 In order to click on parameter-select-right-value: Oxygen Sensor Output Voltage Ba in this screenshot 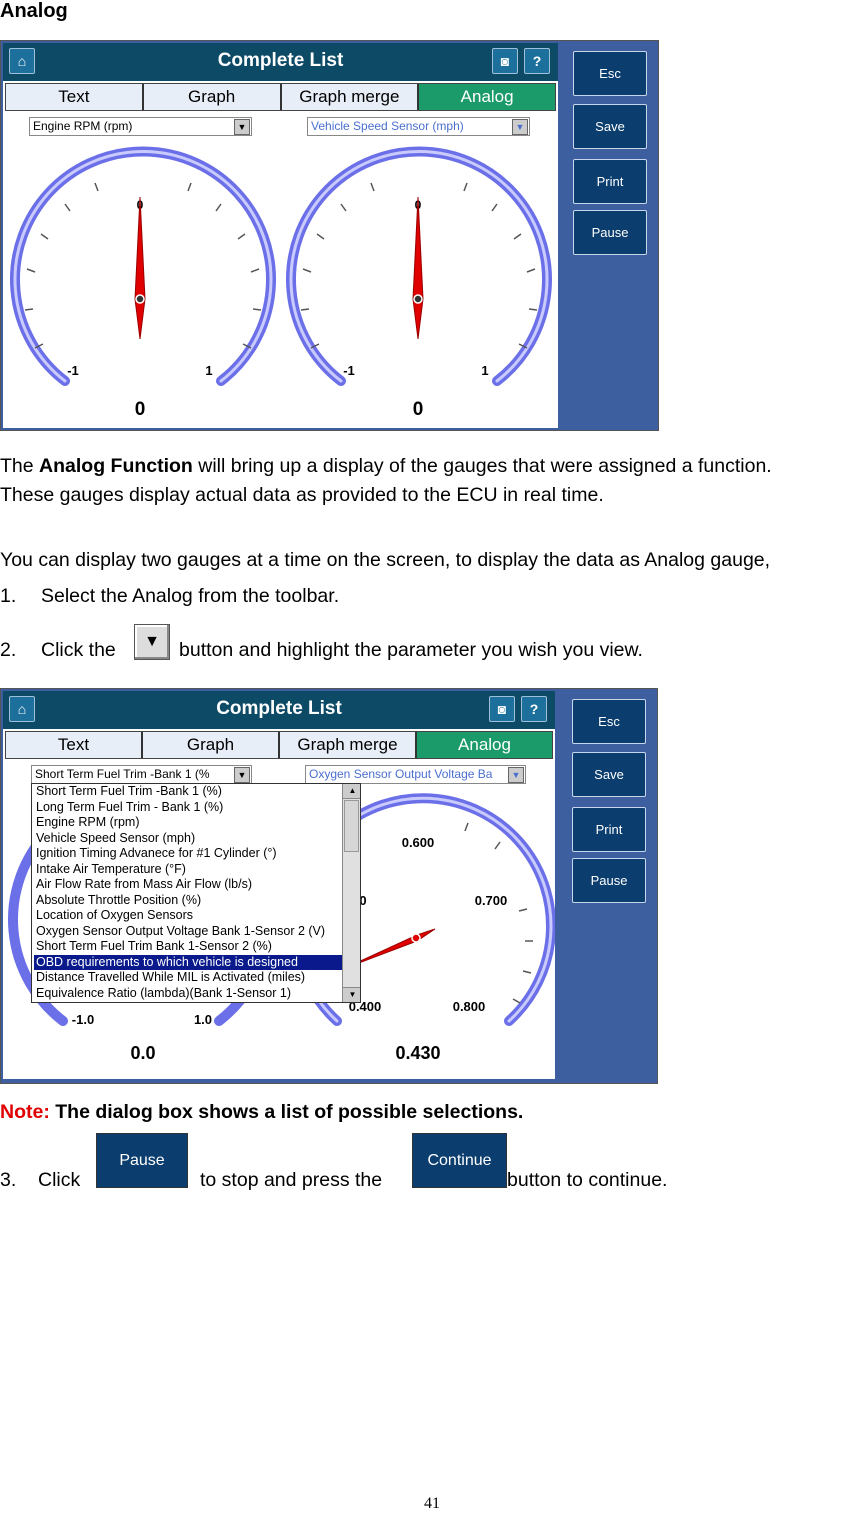, I will do `click(401, 774)`.